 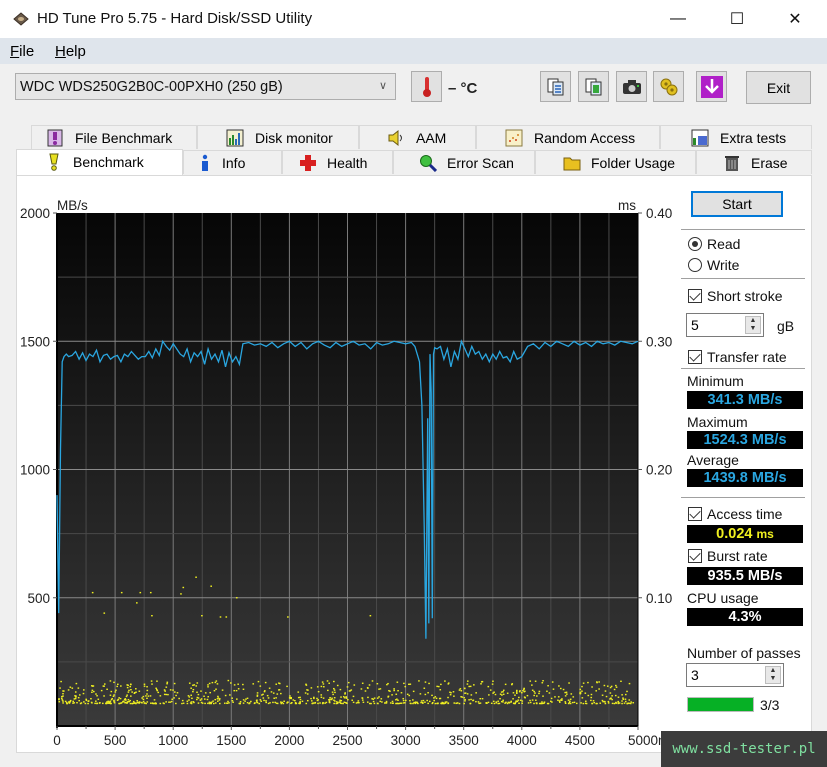 I want to click on menu-help: Help, so click(x=70, y=51).